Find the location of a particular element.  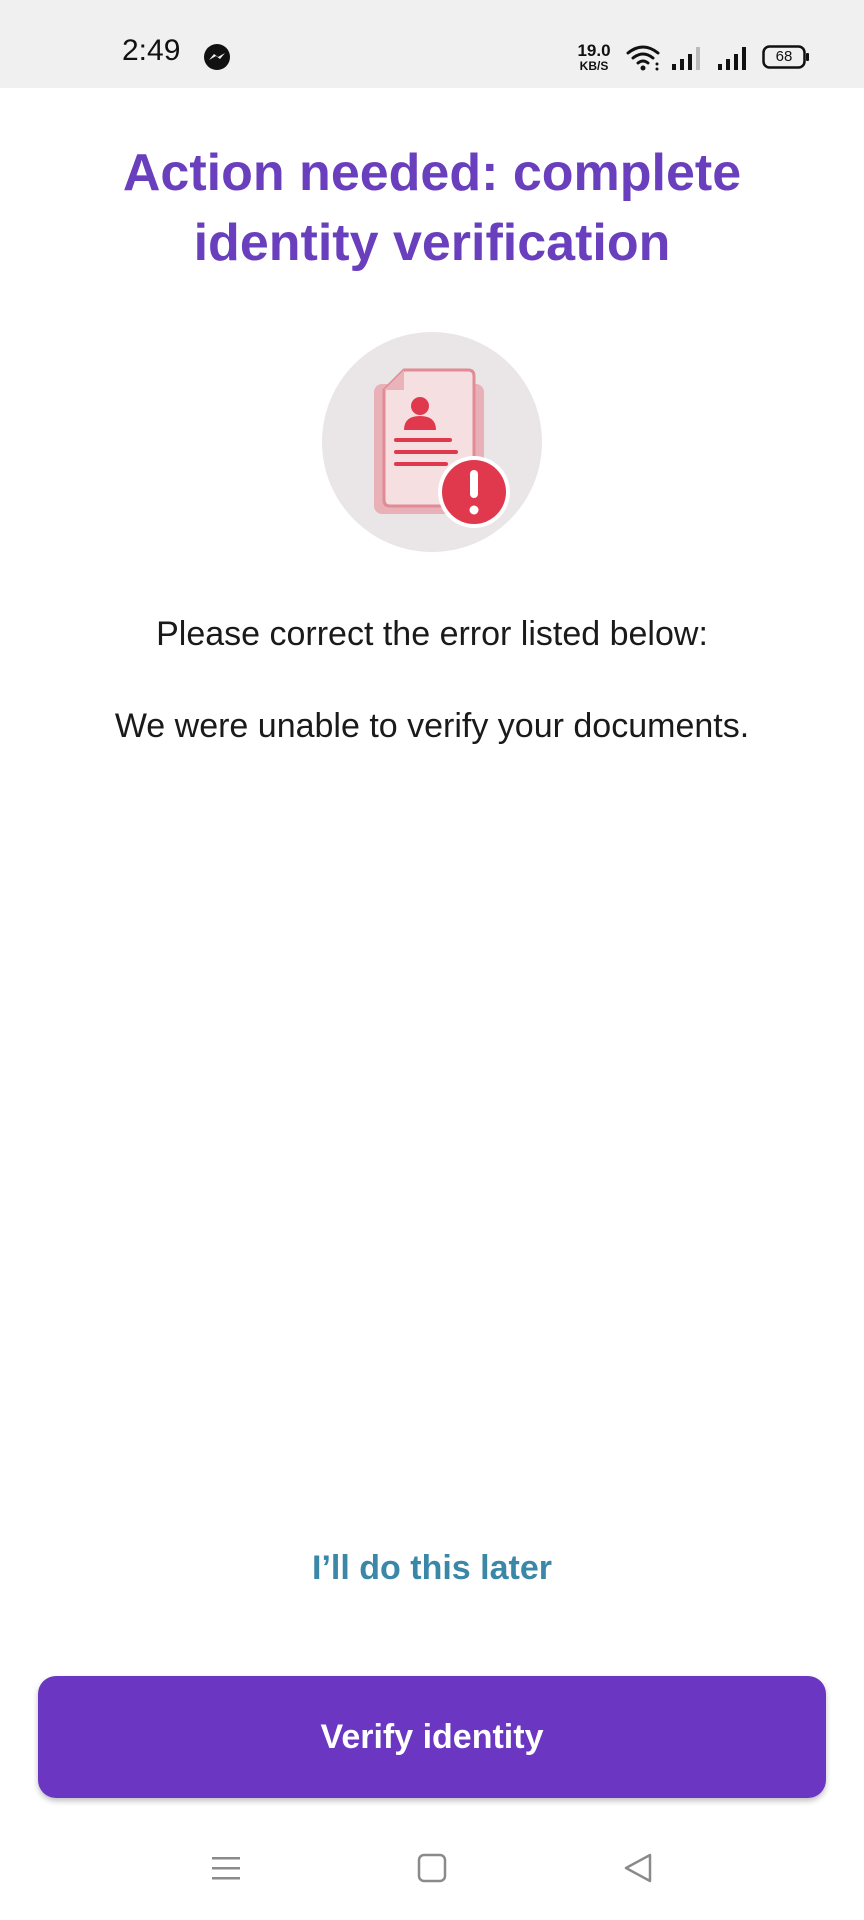

battery-level: 68 is located at coordinates (784, 56).